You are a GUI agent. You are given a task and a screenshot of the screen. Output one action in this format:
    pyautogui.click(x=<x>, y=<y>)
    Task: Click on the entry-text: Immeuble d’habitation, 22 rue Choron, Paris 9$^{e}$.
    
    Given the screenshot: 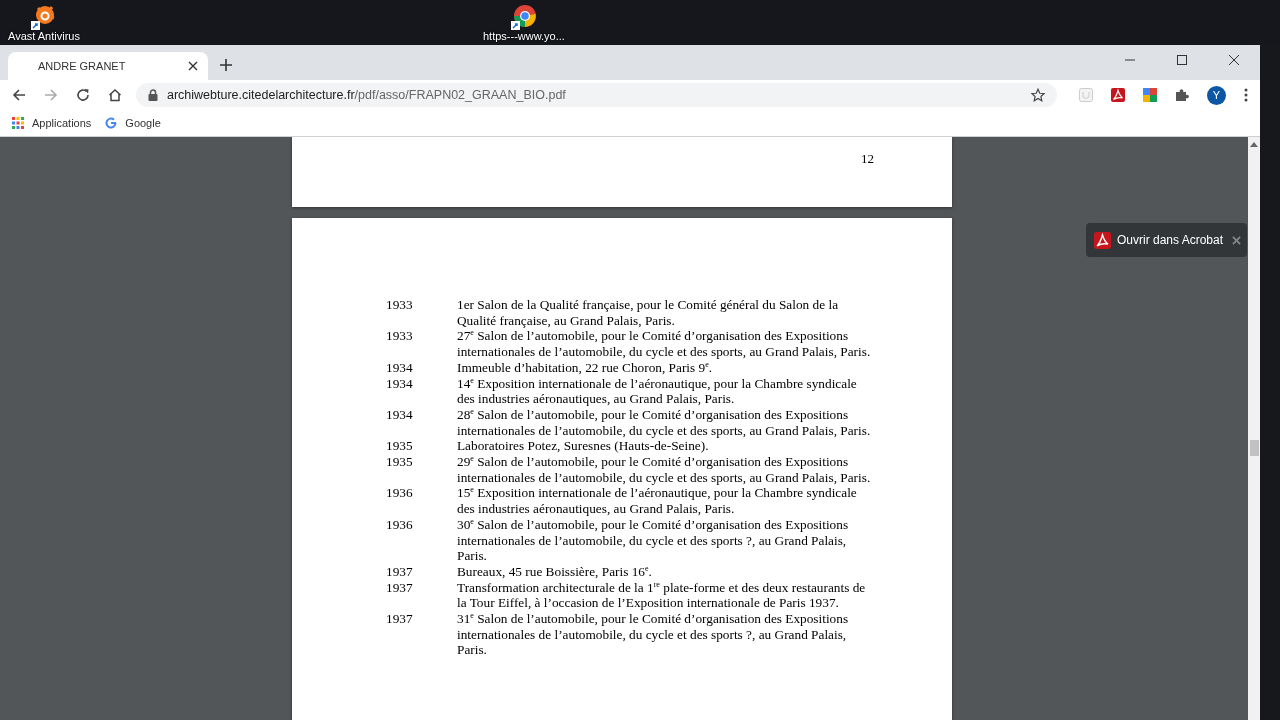 What is the action you would take?
    pyautogui.click(x=585, y=367)
    